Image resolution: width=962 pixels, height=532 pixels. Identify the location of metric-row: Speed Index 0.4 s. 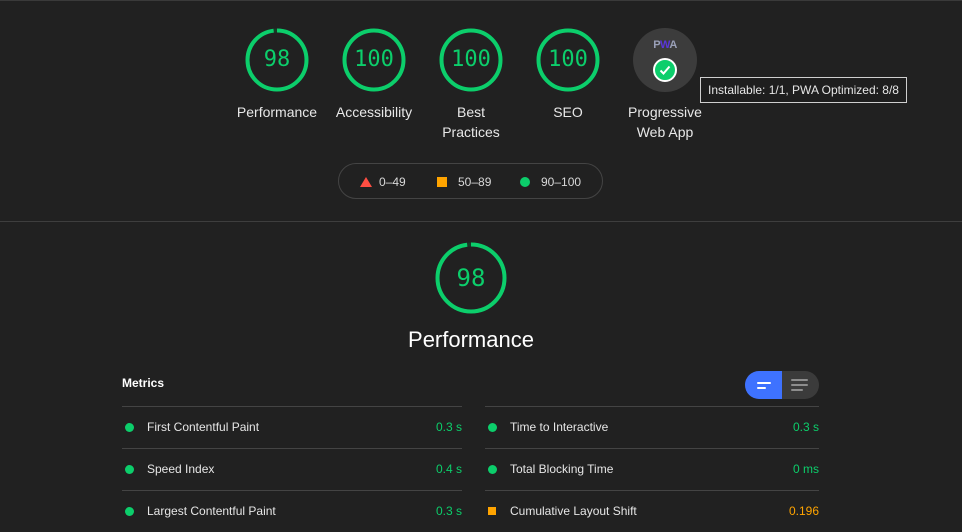
(292, 469).